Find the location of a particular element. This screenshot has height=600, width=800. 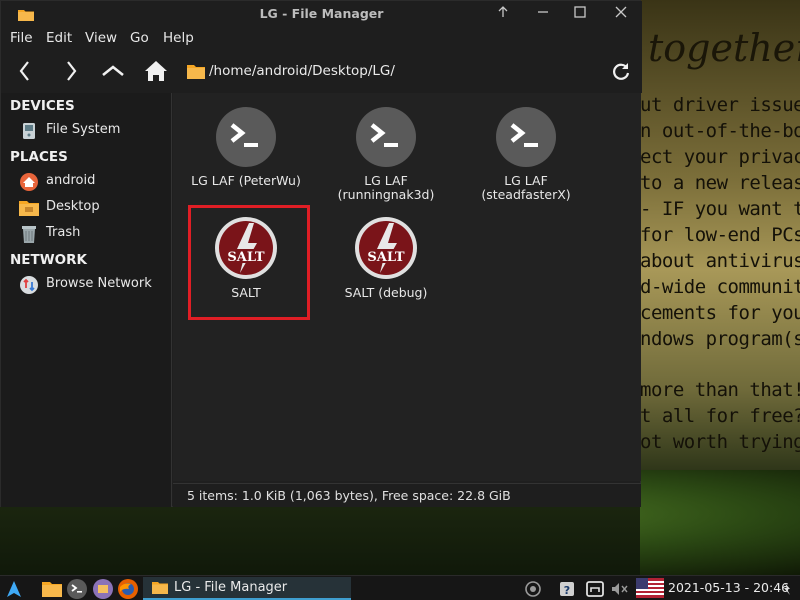

toolbar: /home/android/Desktop/LG/ is located at coordinates (321, 71).